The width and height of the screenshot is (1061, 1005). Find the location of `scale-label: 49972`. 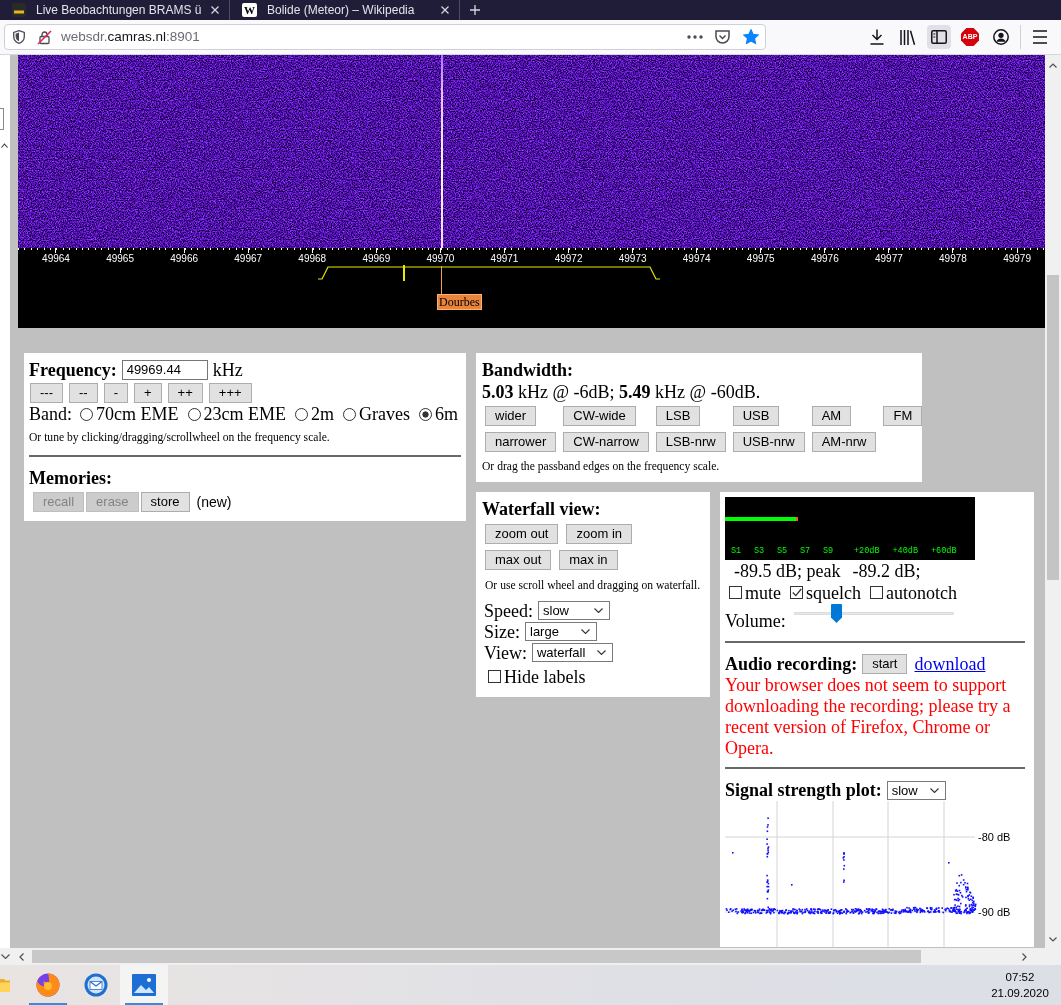

scale-label: 49972 is located at coordinates (568, 259).